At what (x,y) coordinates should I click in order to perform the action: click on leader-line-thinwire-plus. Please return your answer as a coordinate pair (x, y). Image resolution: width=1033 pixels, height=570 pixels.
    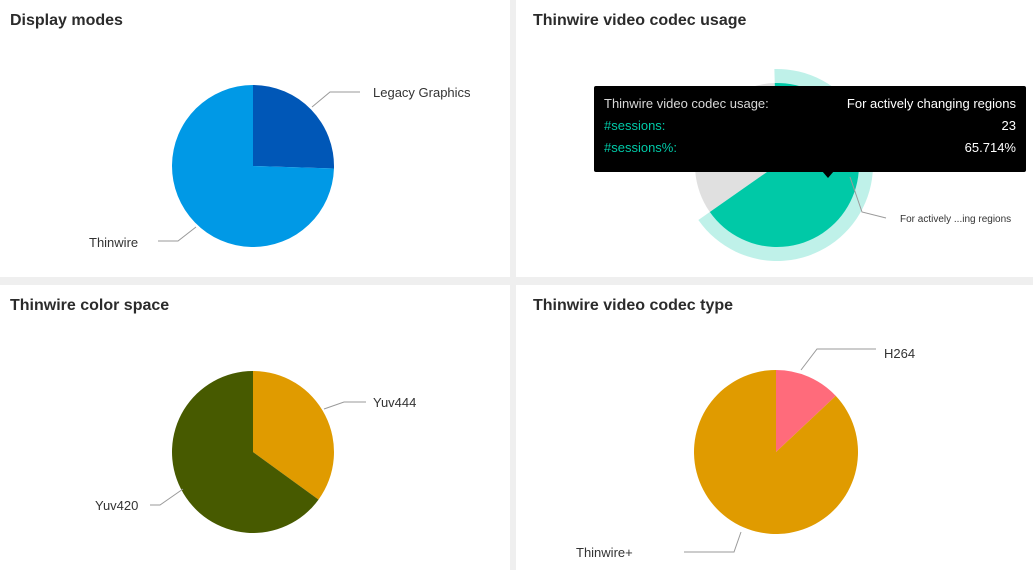
    Looking at the image, I should click on (713, 542).